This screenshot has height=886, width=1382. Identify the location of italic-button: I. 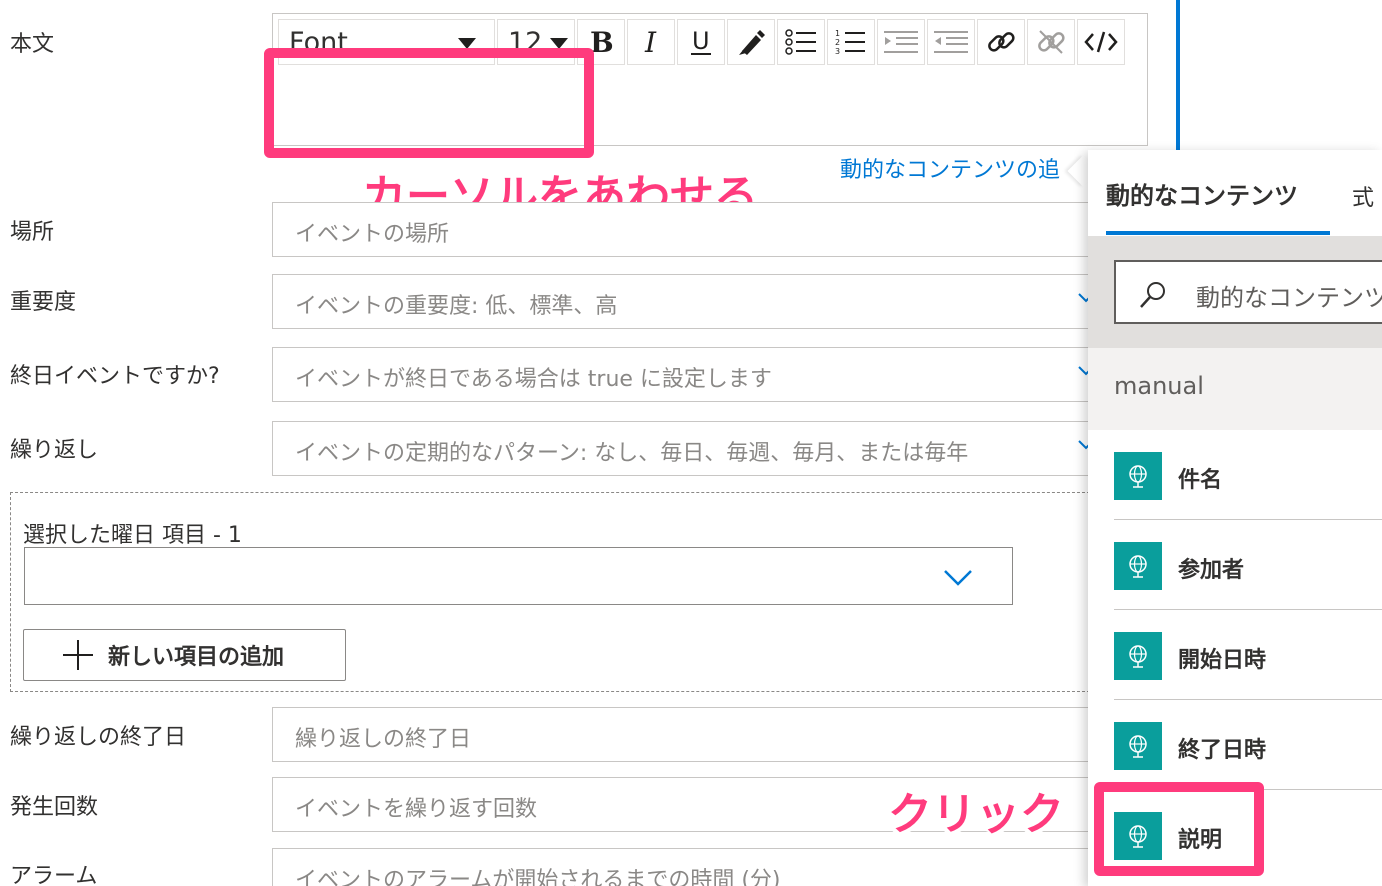
(651, 42).